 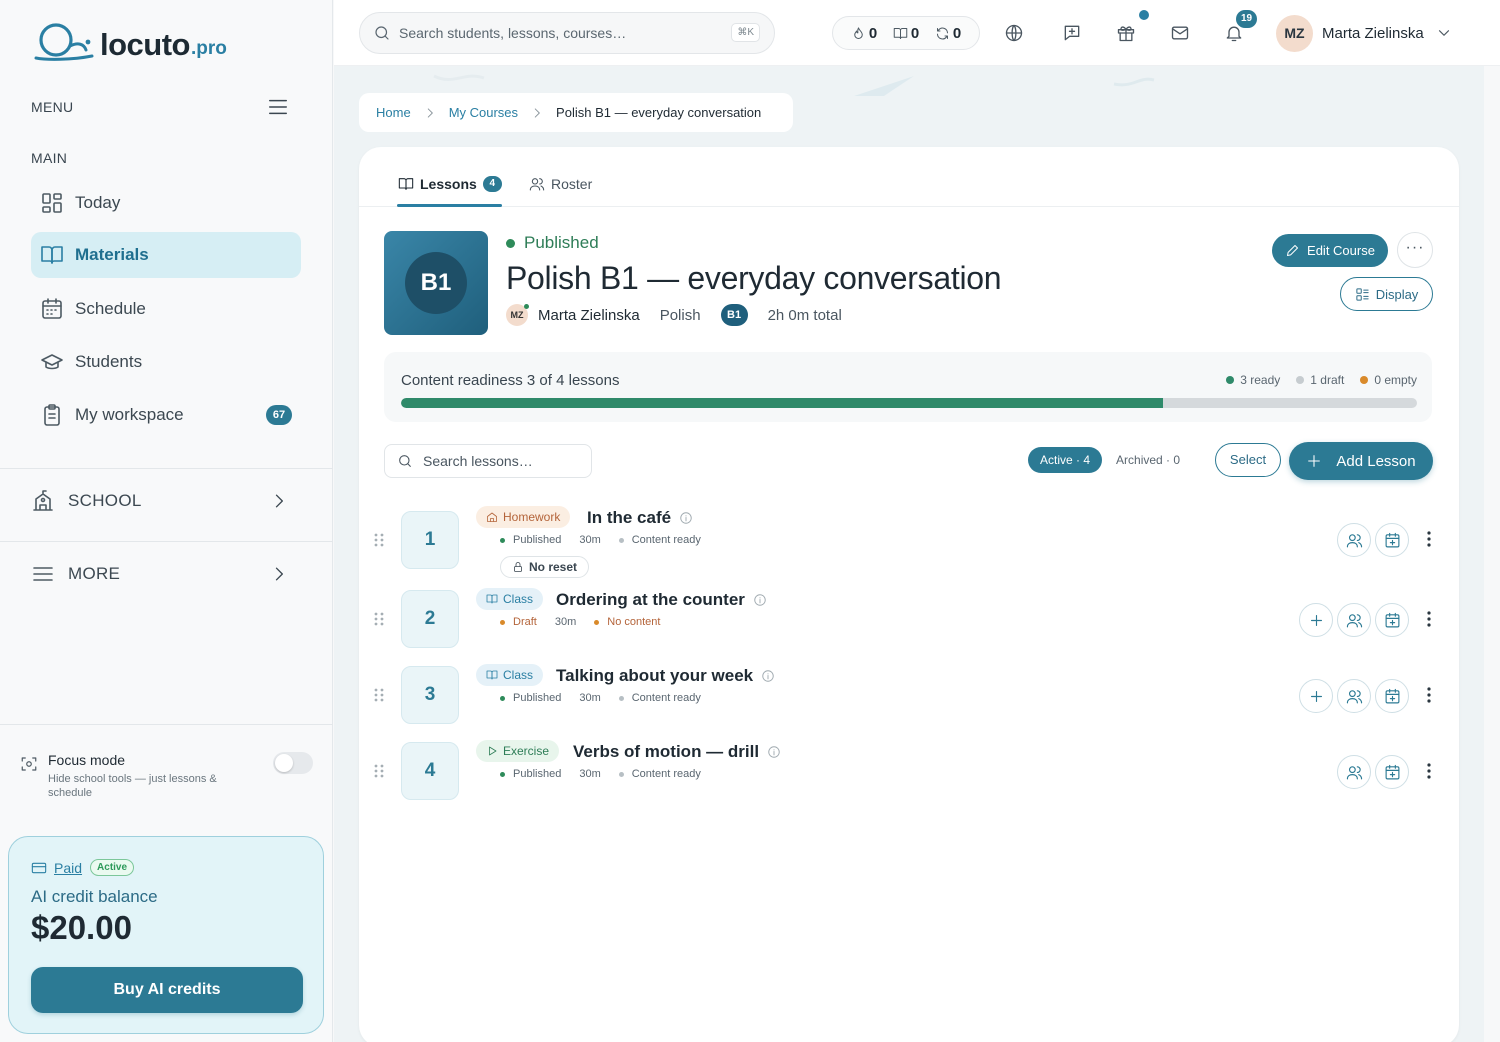 I want to click on course-level-badge: B1, so click(x=734, y=315).